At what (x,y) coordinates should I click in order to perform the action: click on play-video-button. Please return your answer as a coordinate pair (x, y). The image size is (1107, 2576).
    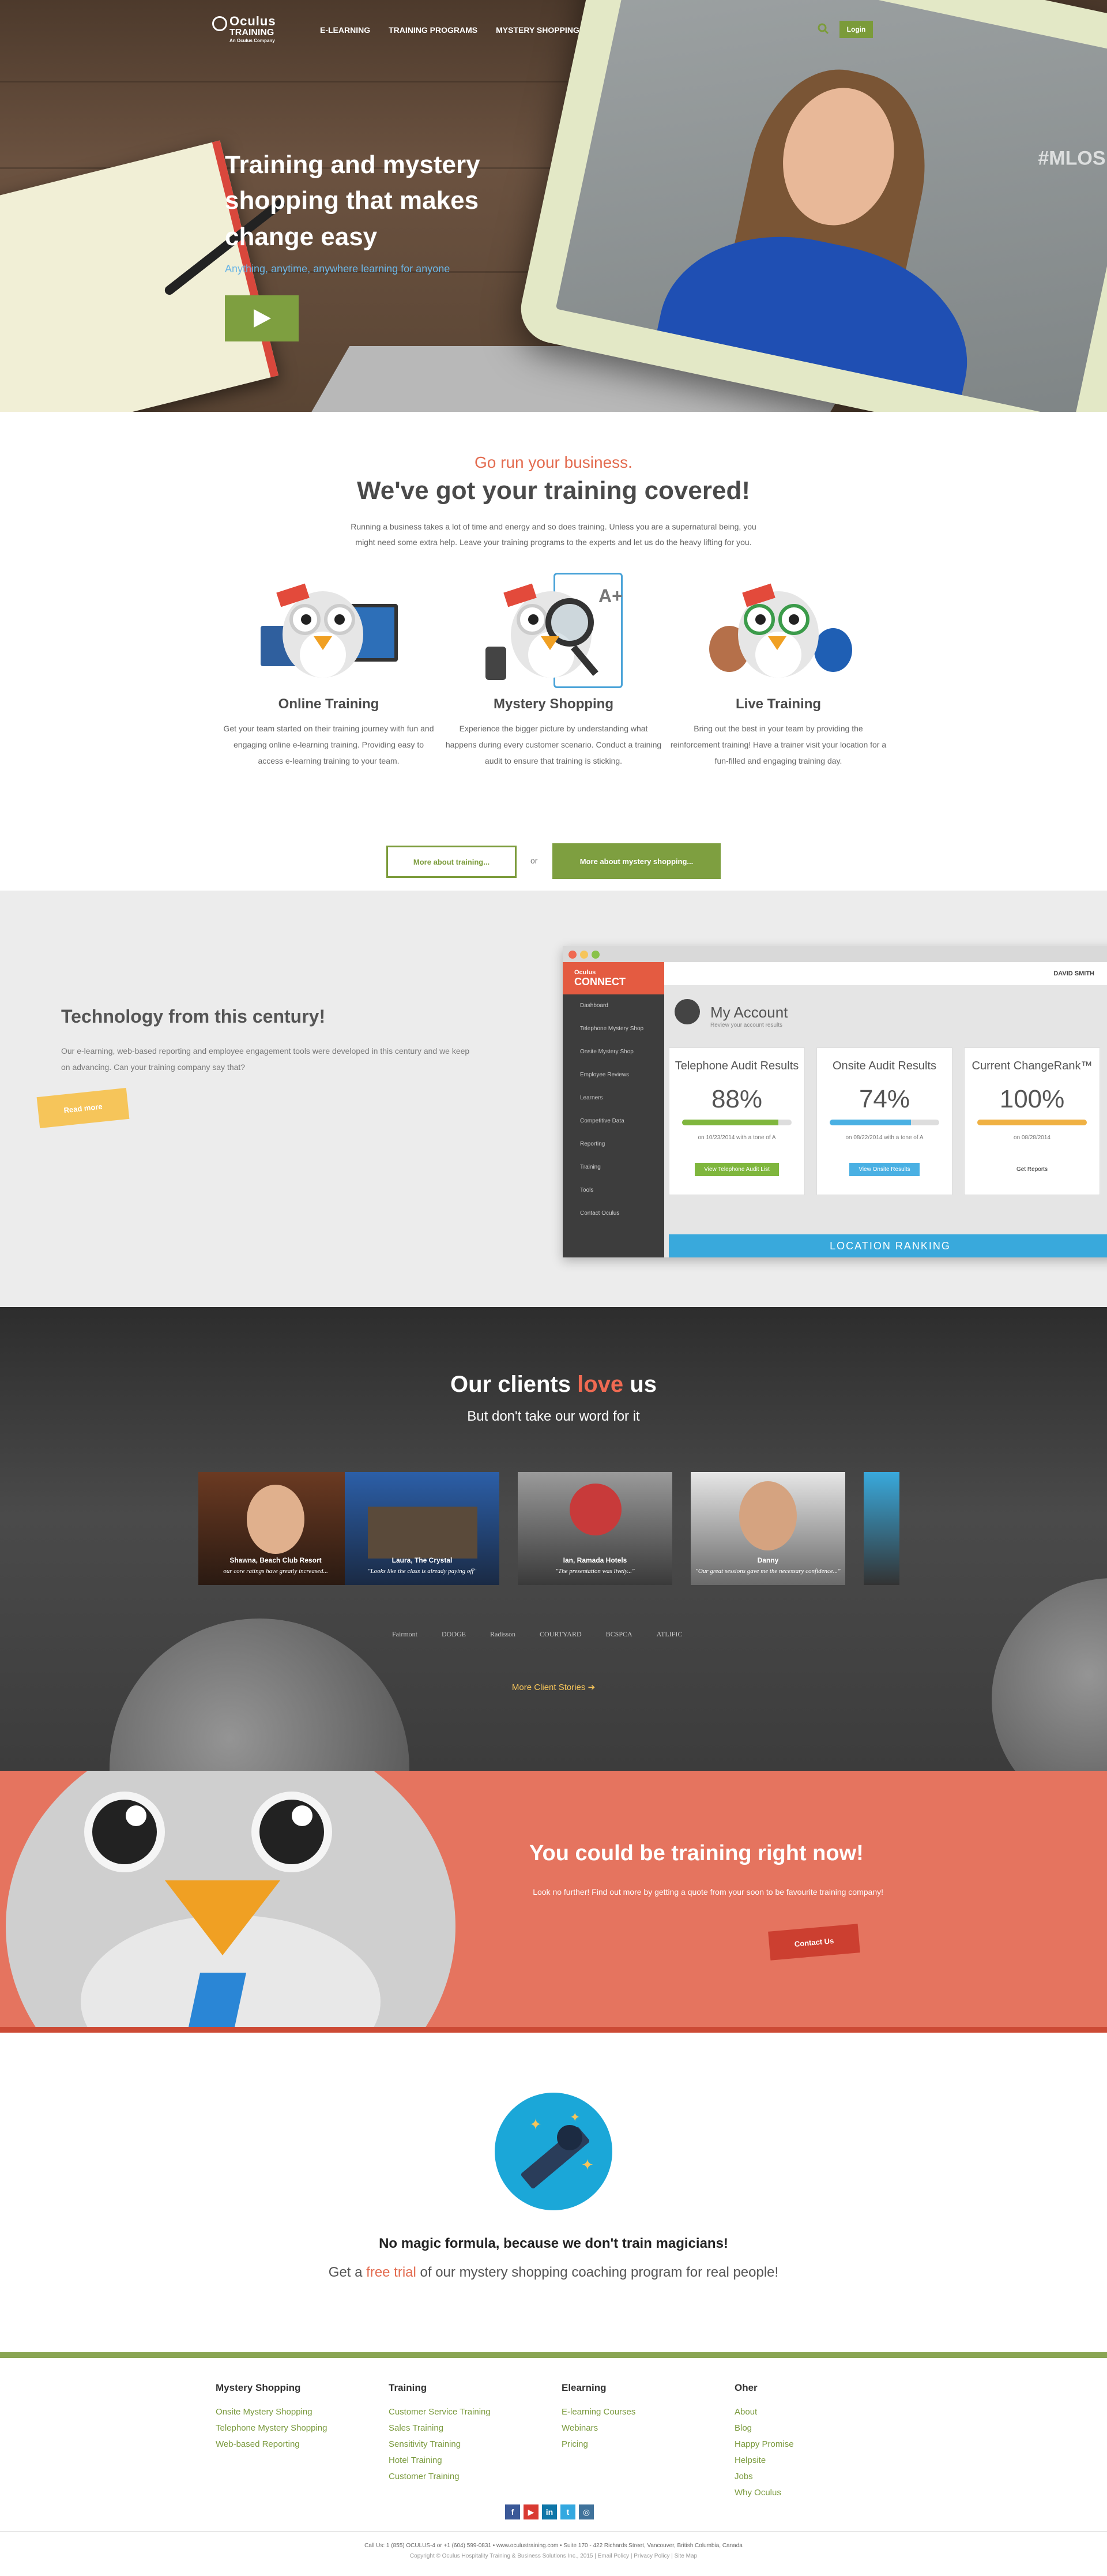
    Looking at the image, I should click on (262, 318).